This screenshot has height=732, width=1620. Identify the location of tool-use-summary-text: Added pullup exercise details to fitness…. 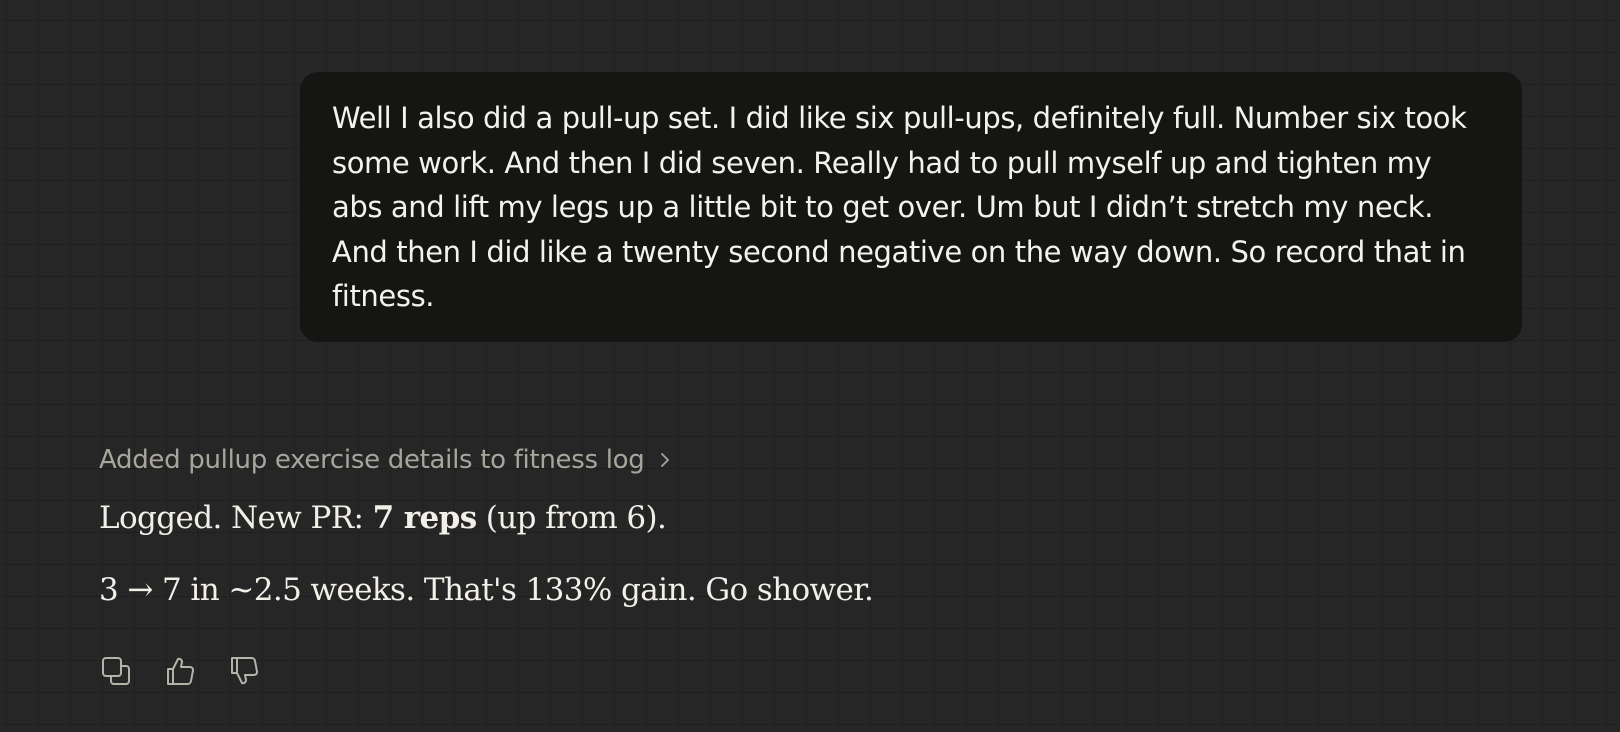
(372, 460).